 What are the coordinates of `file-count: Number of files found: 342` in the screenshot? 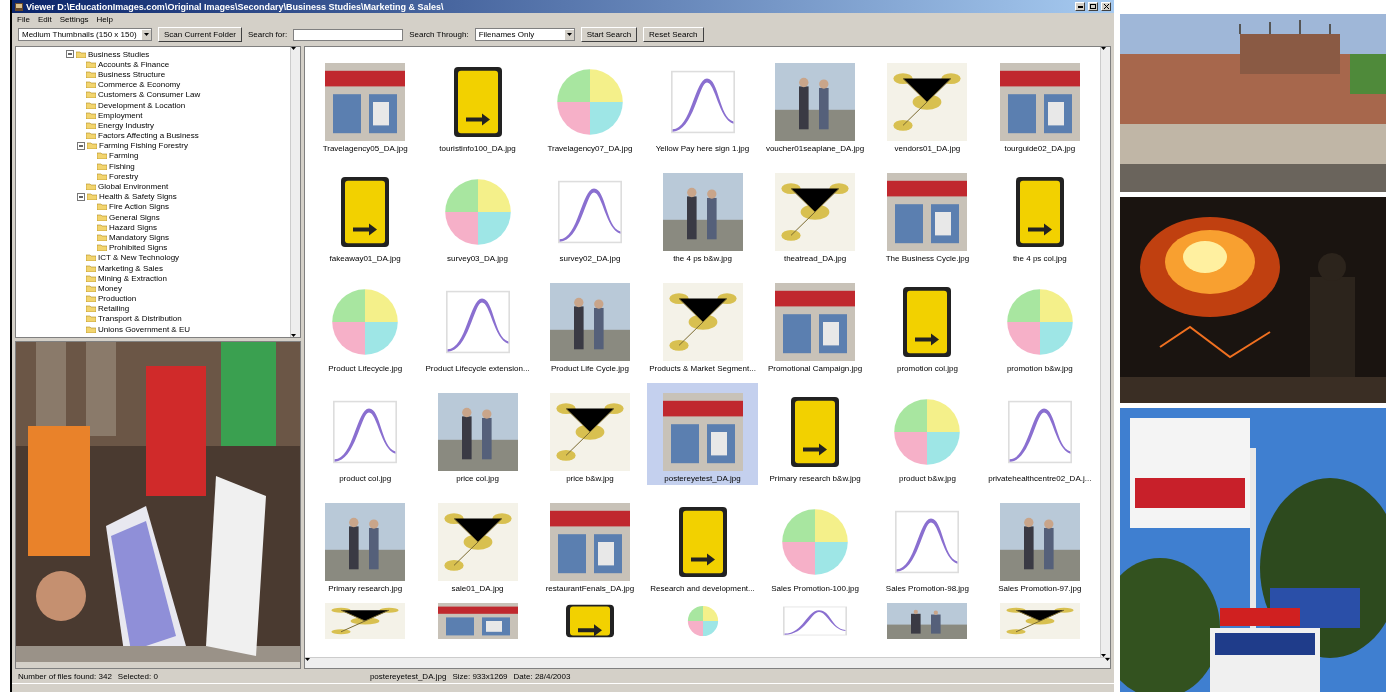 It's located at (65, 676).